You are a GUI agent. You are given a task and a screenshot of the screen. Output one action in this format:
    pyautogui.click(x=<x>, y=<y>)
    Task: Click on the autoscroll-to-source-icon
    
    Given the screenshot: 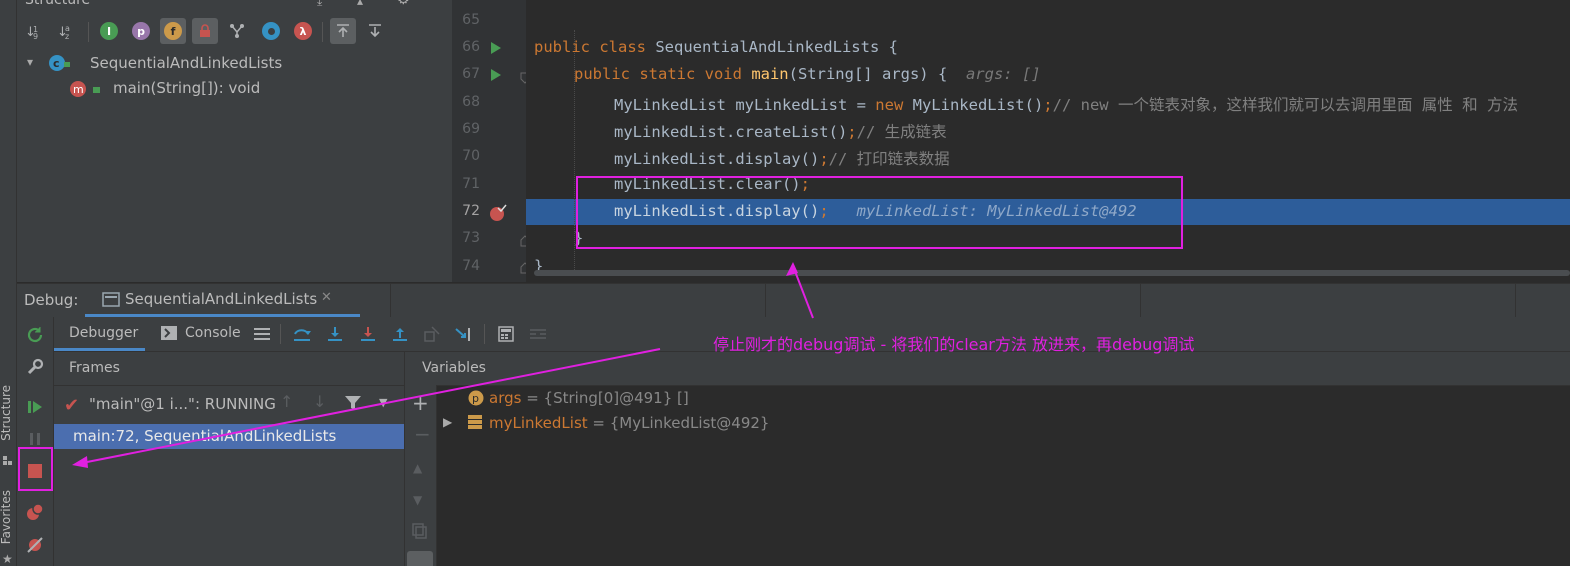 What is the action you would take?
    pyautogui.click(x=343, y=31)
    